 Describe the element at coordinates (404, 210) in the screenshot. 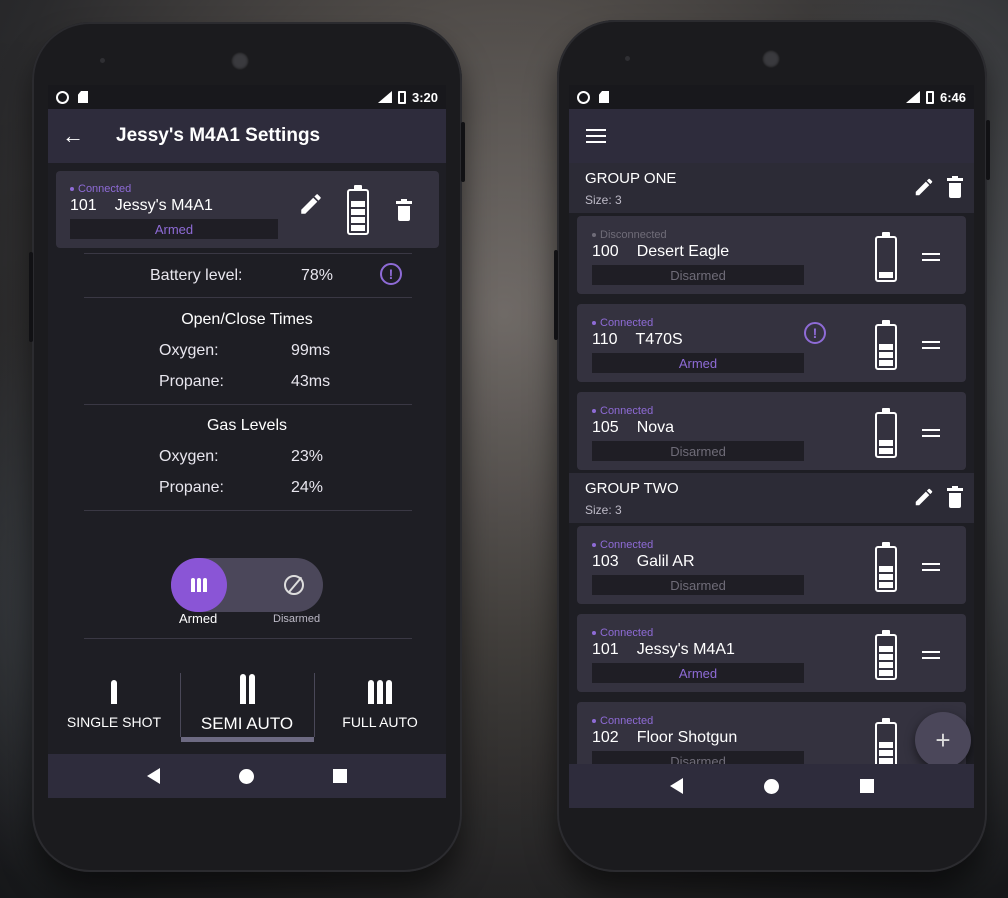

I see `delete-trash-icon` at that location.